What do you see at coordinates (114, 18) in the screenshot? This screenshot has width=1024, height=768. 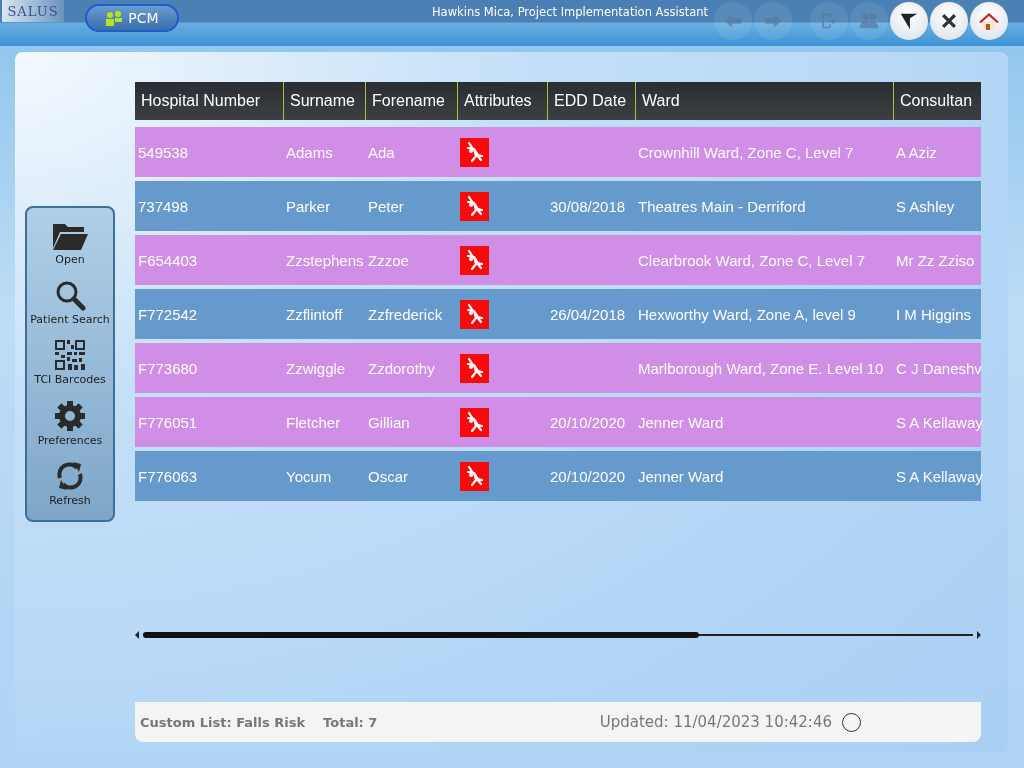 I see `people-icon` at bounding box center [114, 18].